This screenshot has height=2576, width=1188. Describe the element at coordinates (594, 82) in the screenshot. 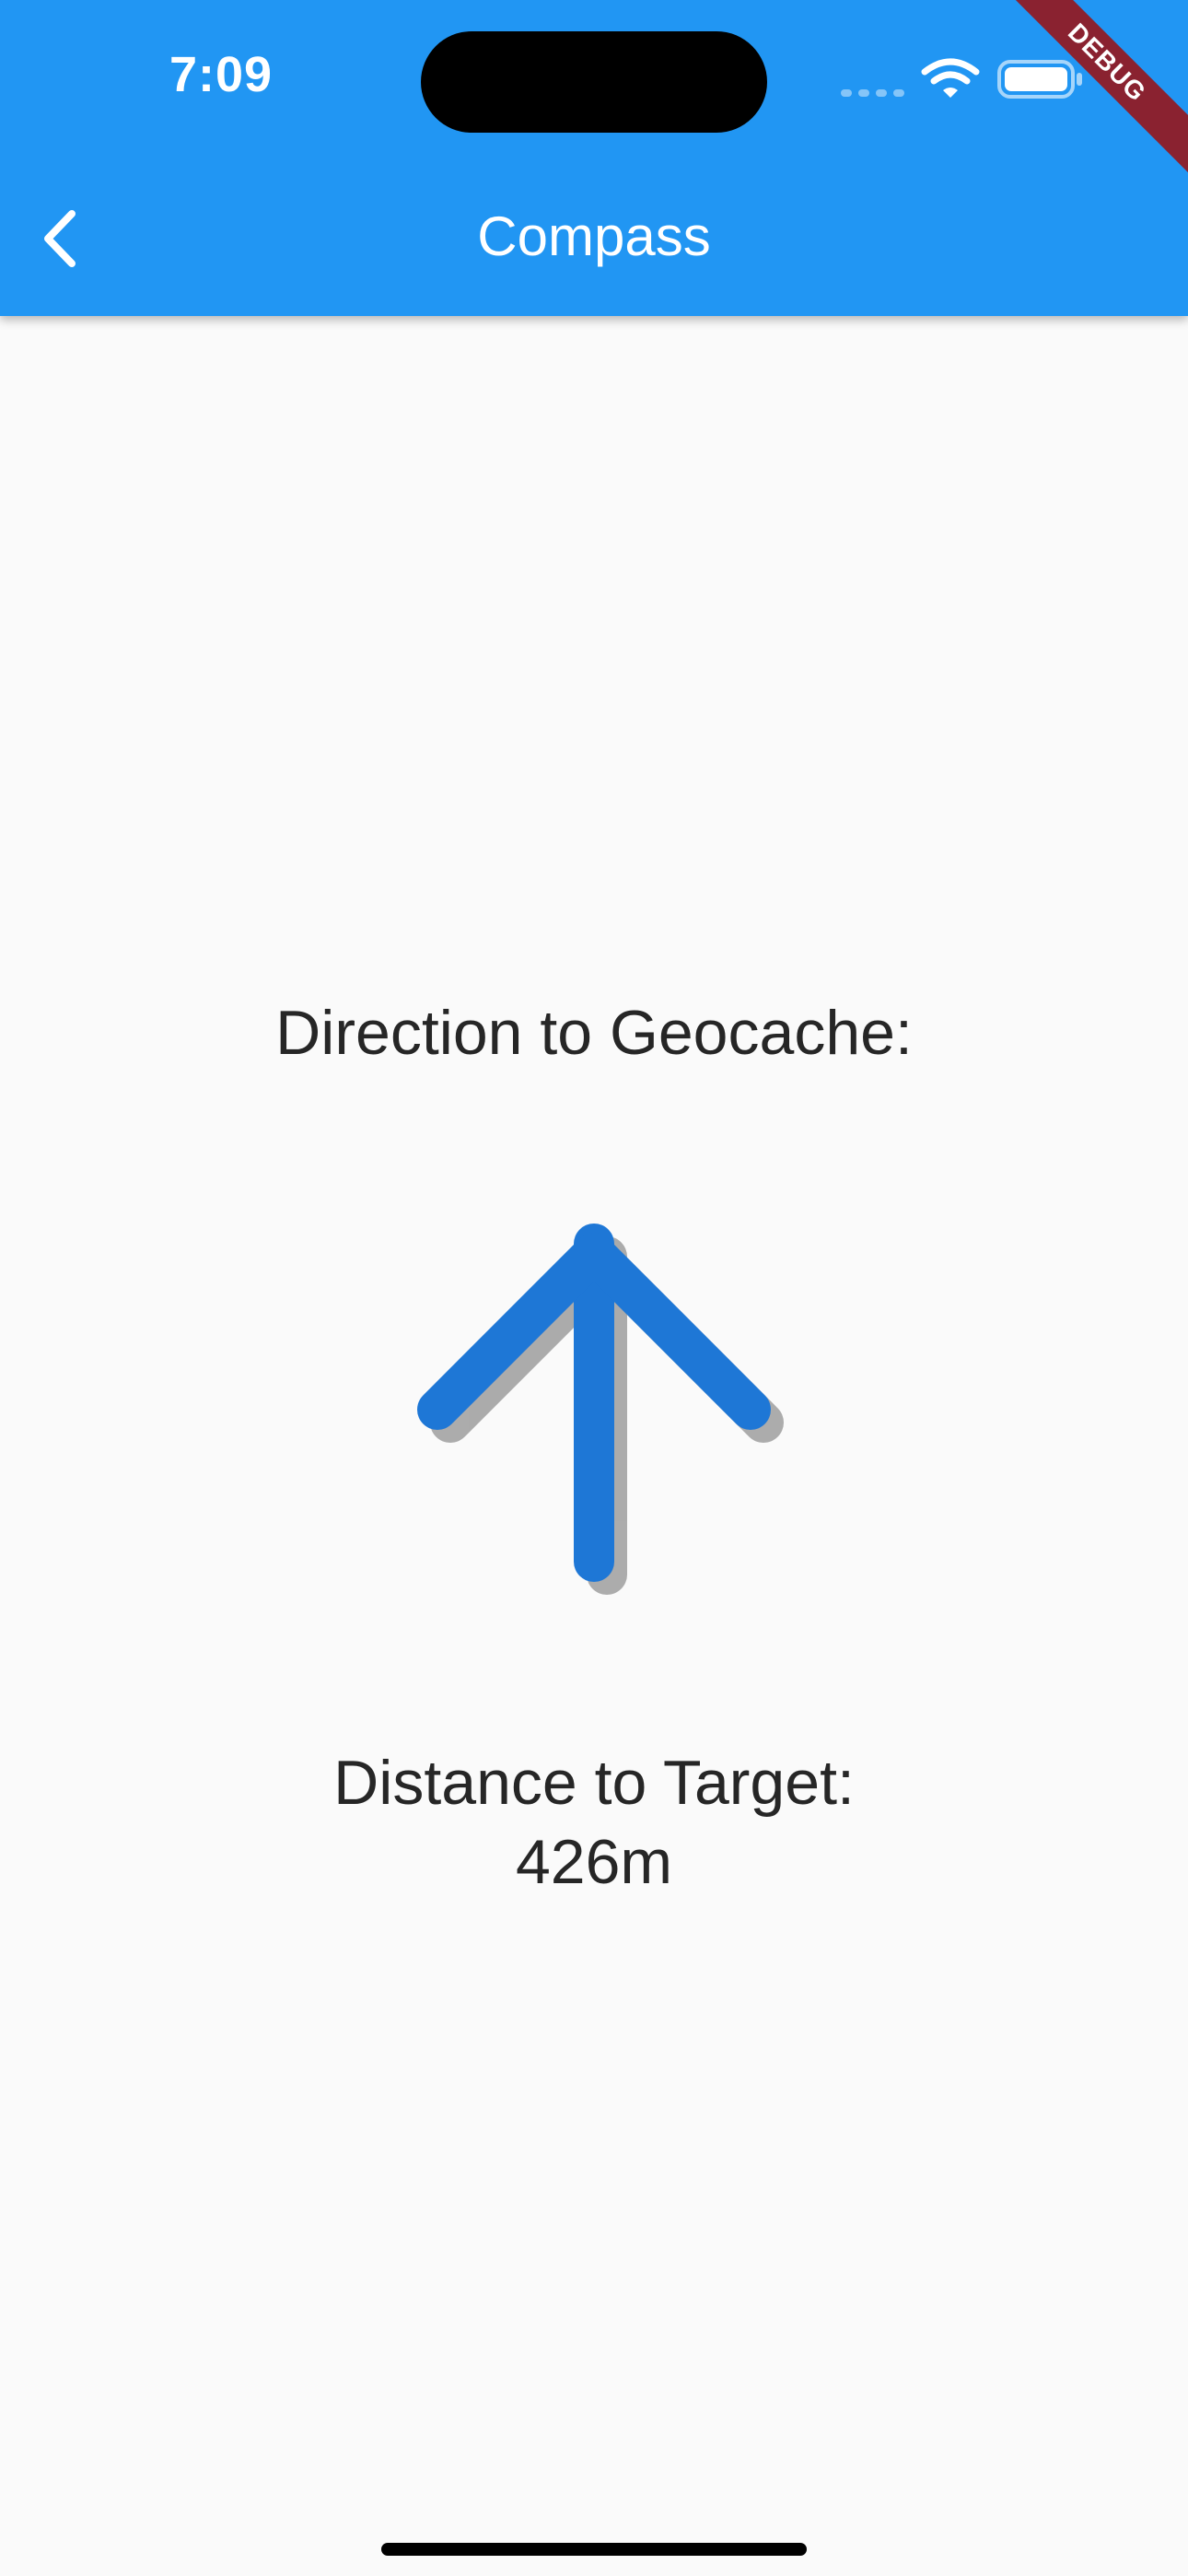

I see `dynamic-island` at that location.